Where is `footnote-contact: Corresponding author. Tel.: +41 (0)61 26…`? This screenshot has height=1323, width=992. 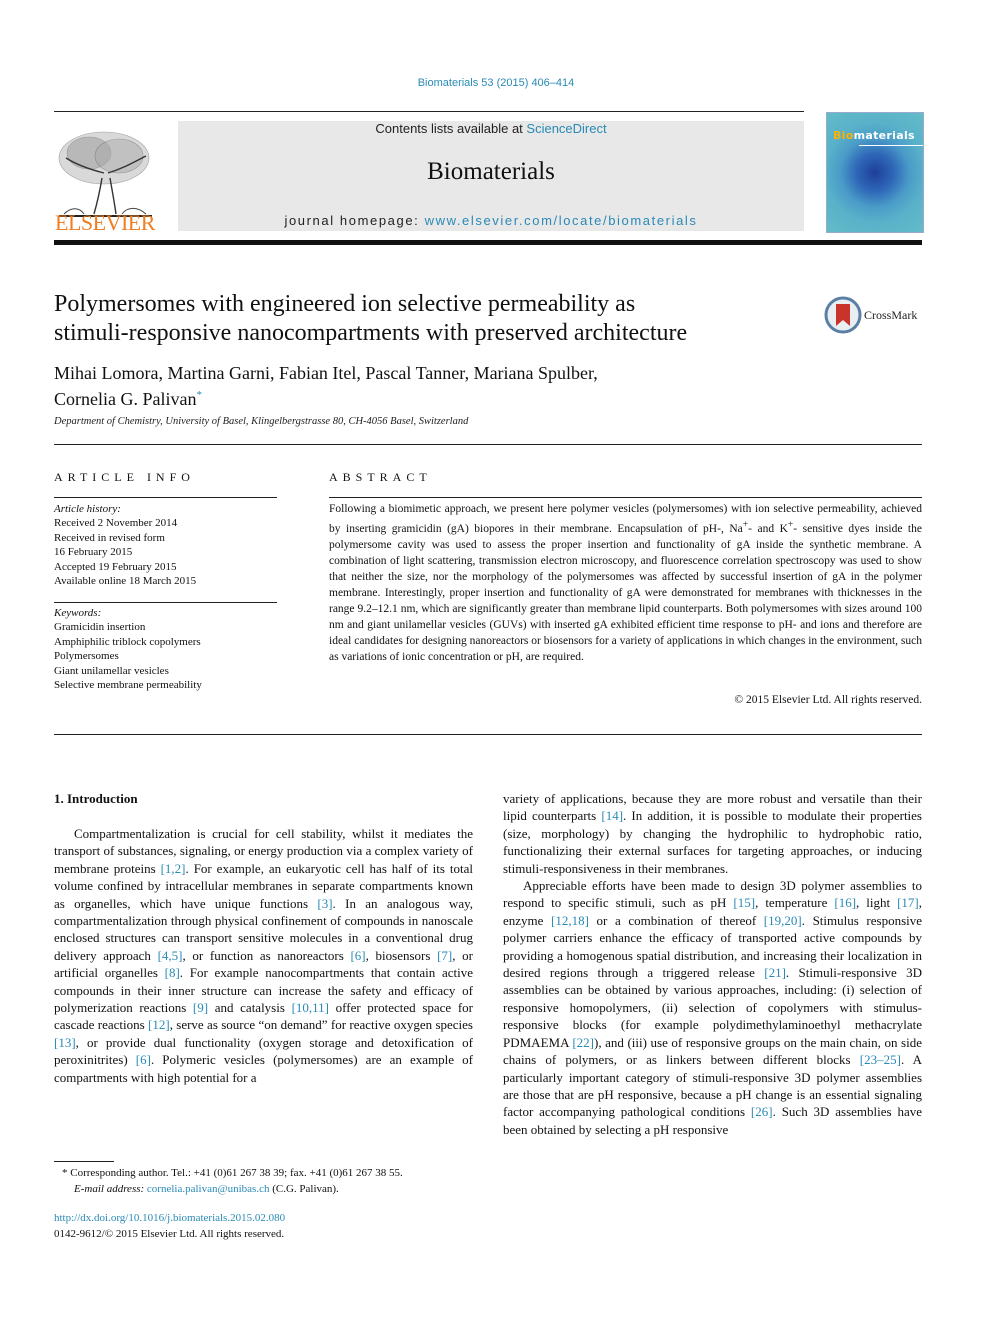
footnote-contact: Corresponding author. Tel.: +41 (0)61 26… is located at coordinates (235, 1173).